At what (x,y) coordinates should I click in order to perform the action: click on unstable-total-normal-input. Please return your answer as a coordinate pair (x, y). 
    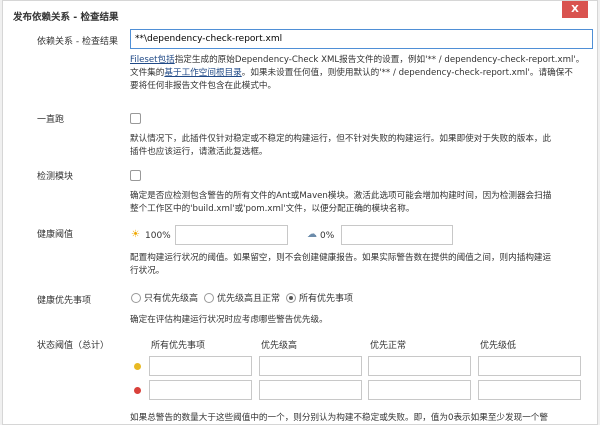
    Looking at the image, I should click on (419, 366).